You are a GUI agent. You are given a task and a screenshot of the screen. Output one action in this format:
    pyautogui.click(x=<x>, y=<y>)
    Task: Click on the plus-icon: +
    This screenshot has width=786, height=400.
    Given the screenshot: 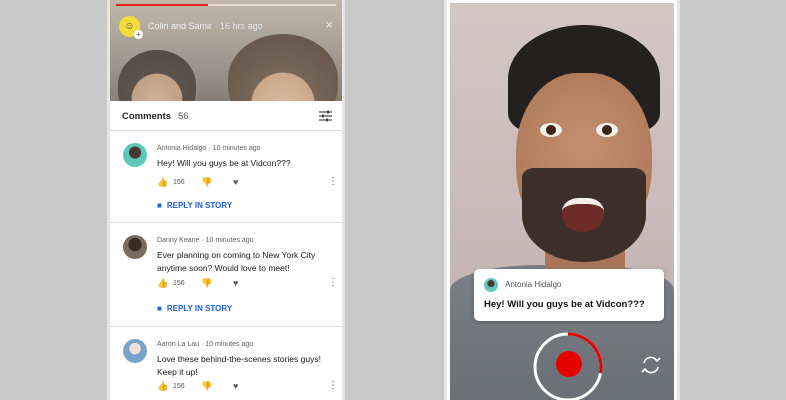 What is the action you would take?
    pyautogui.click(x=138, y=34)
    